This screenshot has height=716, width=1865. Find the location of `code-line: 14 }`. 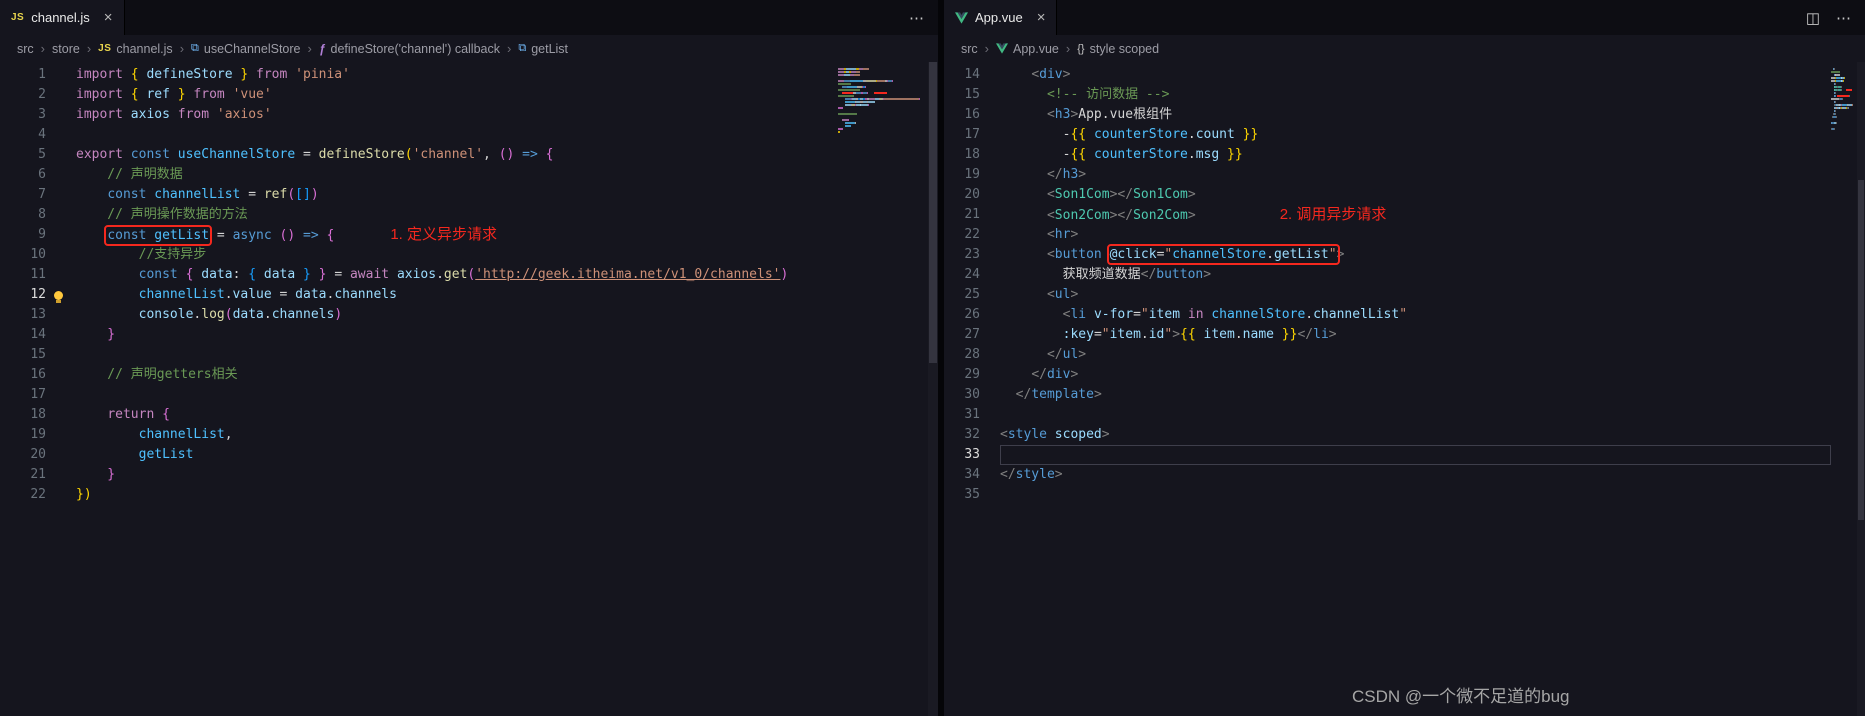

code-line: 14 } is located at coordinates (419, 335).